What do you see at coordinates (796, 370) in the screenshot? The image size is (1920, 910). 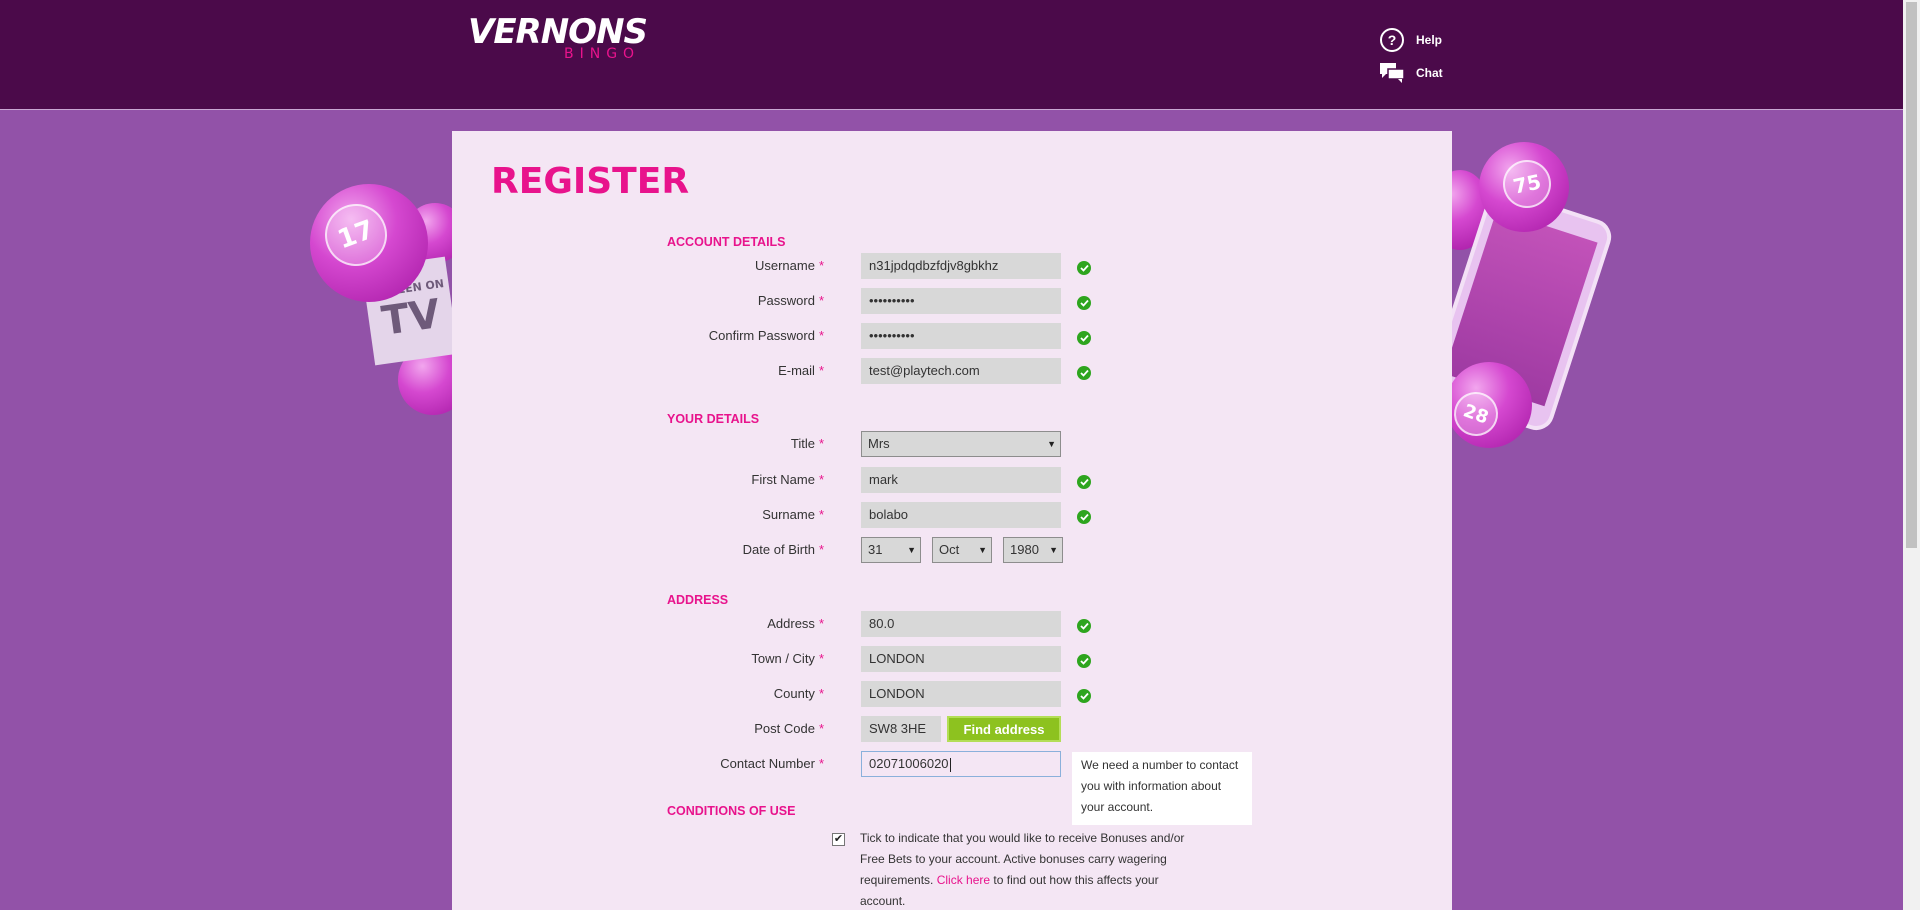 I see `email-label-text: E-mail` at bounding box center [796, 370].